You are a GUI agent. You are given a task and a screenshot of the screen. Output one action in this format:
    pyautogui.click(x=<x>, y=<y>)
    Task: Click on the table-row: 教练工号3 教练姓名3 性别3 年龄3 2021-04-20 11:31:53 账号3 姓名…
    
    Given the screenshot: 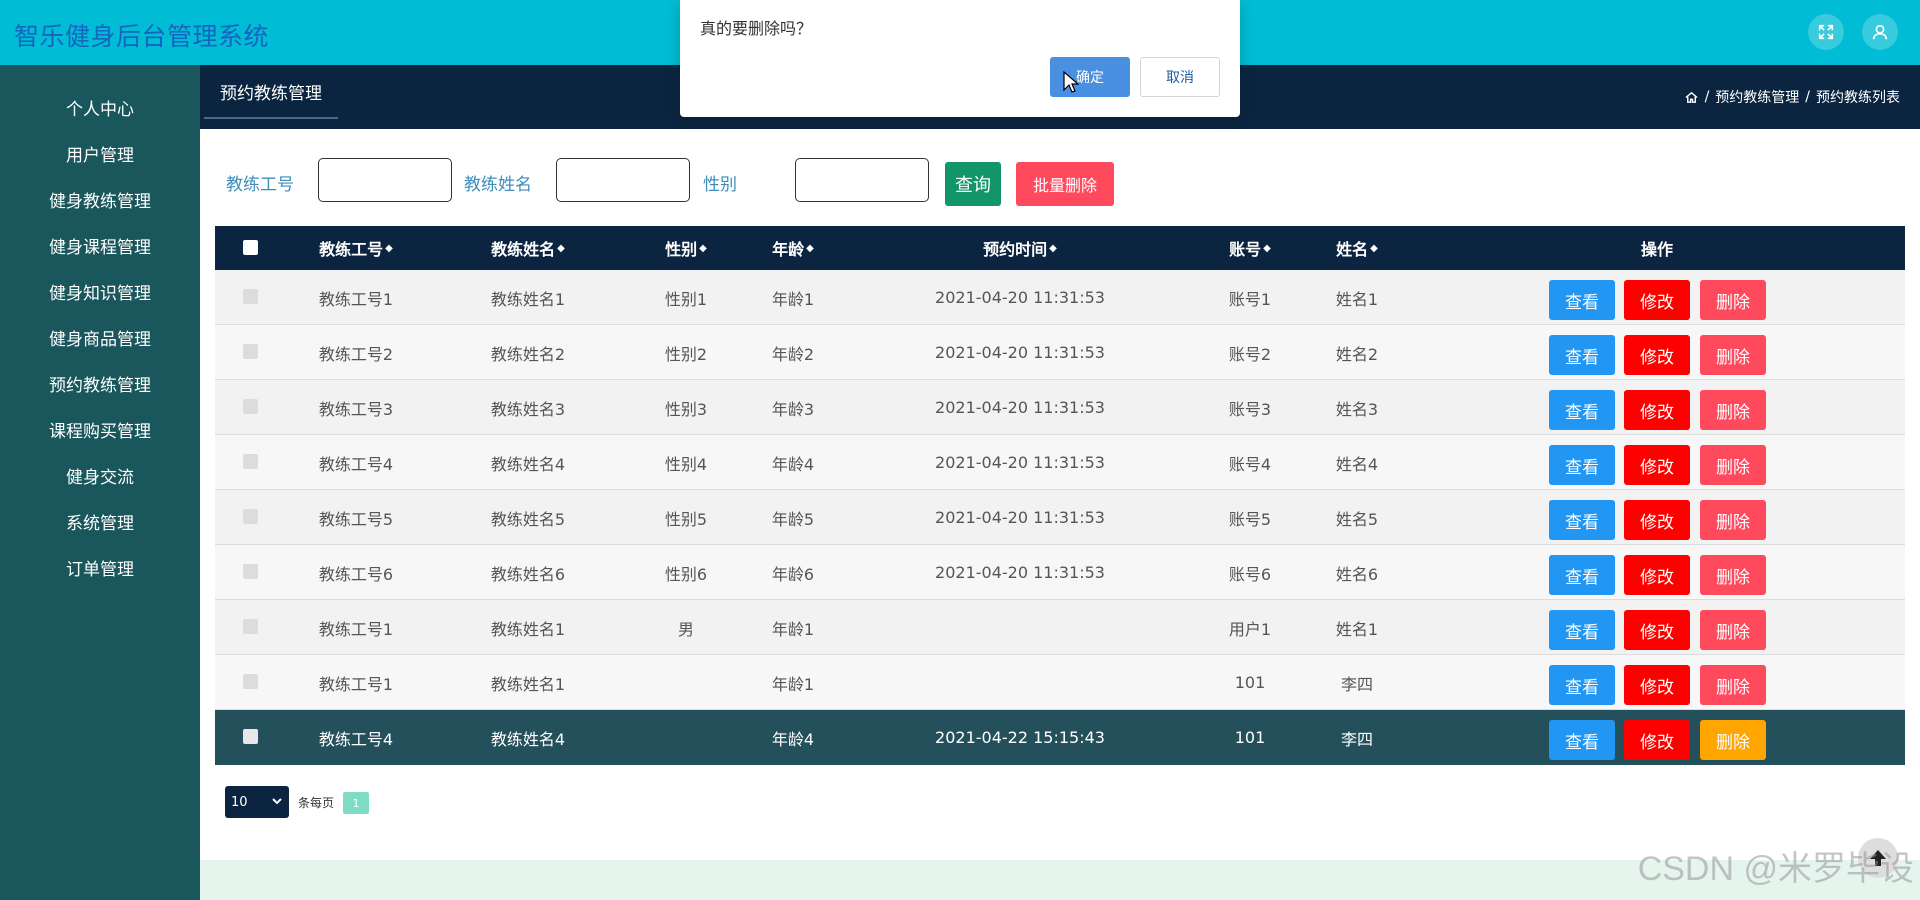 What is the action you would take?
    pyautogui.click(x=1060, y=407)
    